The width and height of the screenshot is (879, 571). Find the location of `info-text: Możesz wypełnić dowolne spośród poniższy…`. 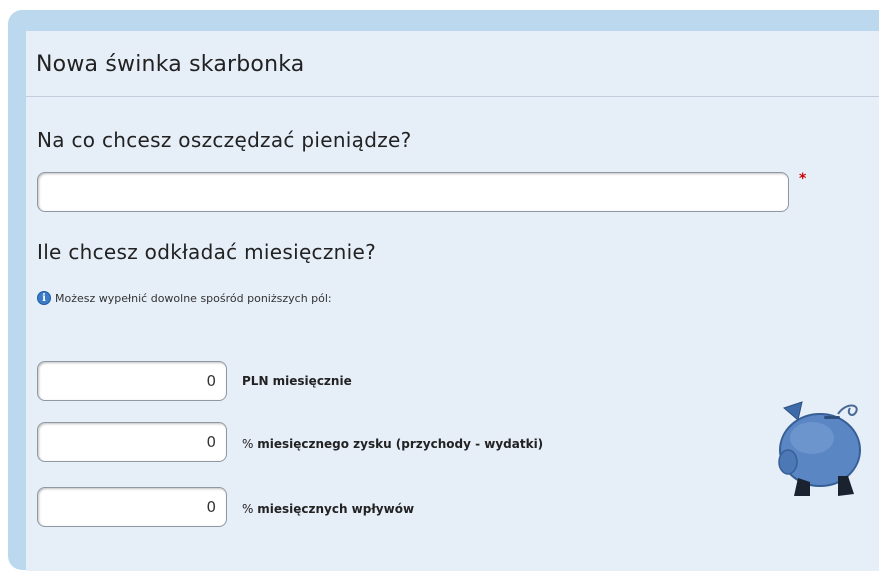

info-text: Możesz wypełnić dowolne spośród poniższy… is located at coordinates (193, 298).